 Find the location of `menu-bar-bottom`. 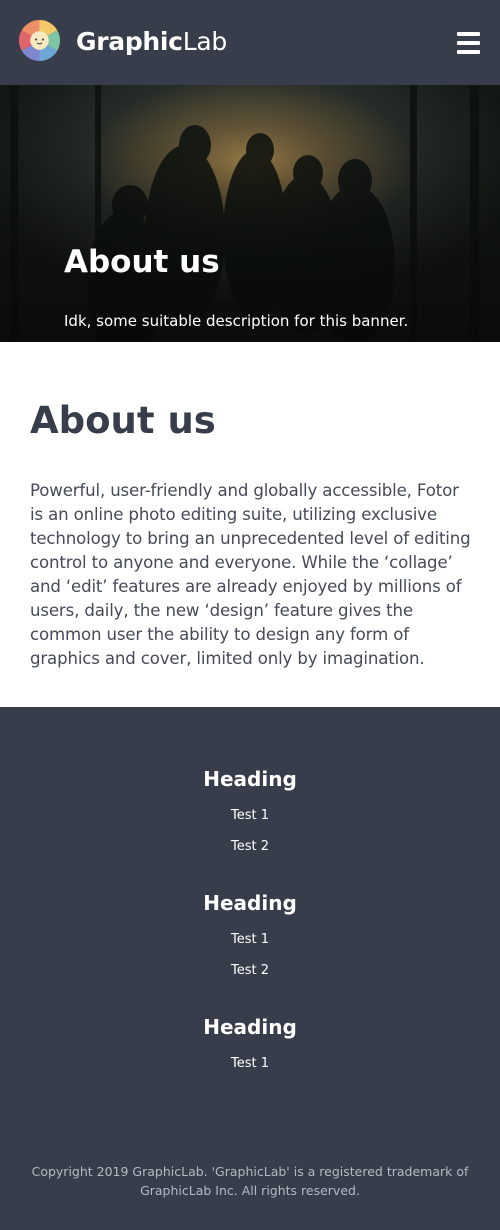

menu-bar-bottom is located at coordinates (468, 52).